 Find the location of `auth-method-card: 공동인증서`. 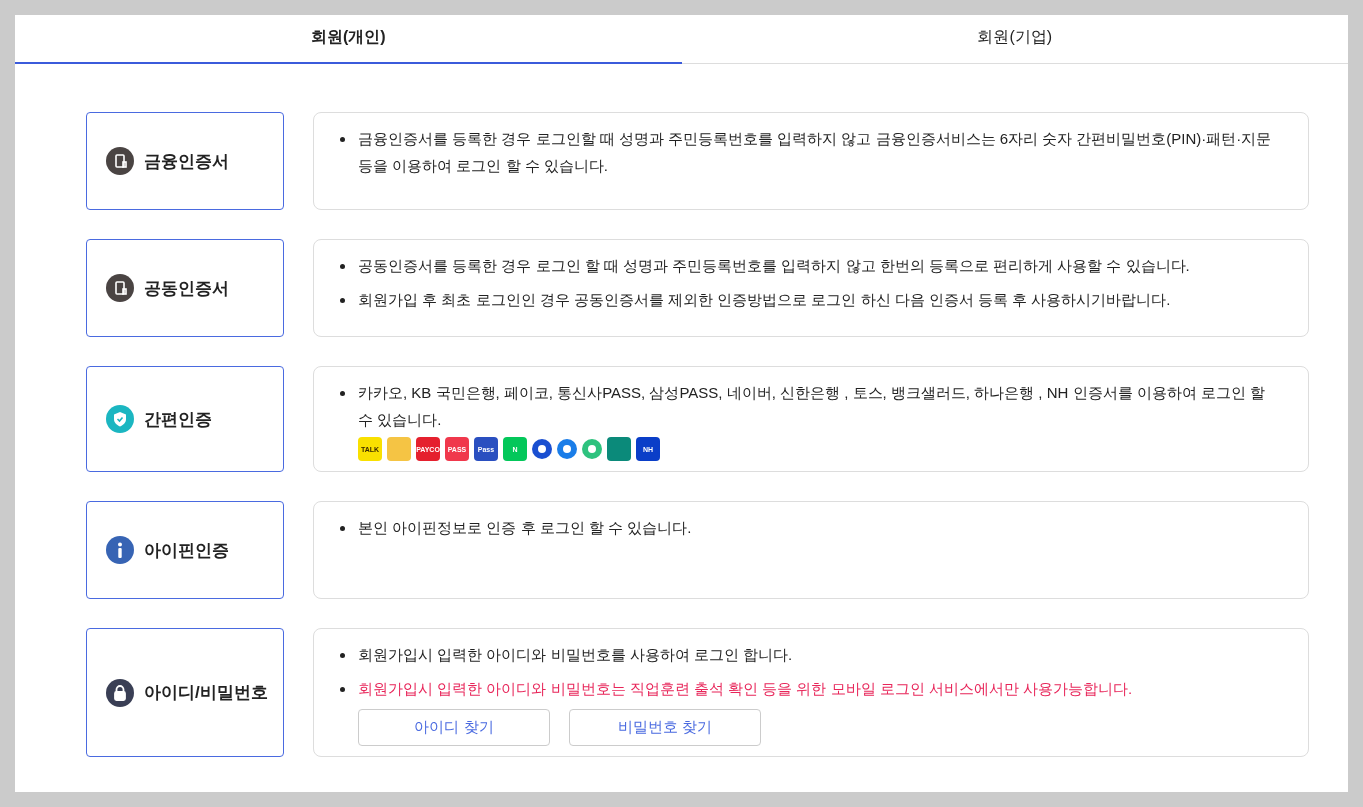

auth-method-card: 공동인증서 is located at coordinates (185, 288).